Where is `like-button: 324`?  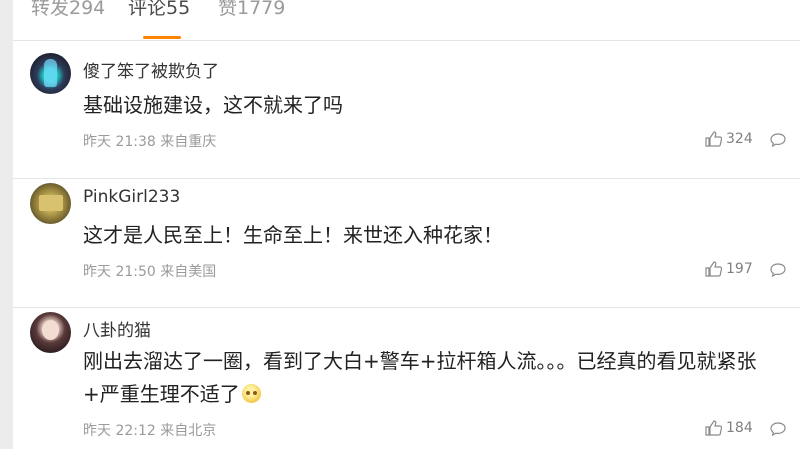
like-button: 324 is located at coordinates (729, 139).